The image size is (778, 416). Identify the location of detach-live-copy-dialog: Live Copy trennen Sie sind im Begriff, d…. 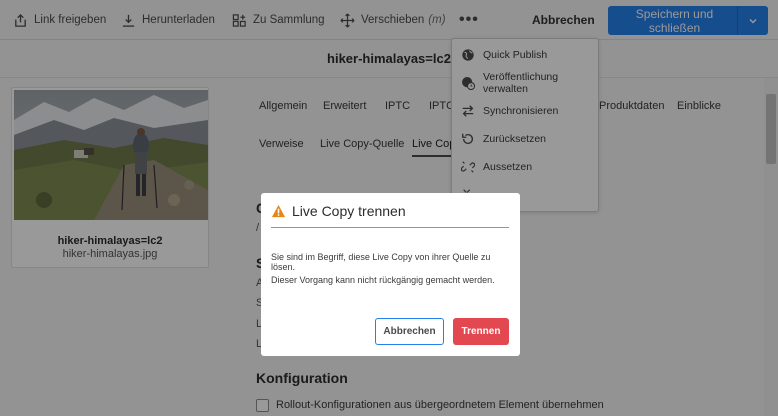
(390, 274).